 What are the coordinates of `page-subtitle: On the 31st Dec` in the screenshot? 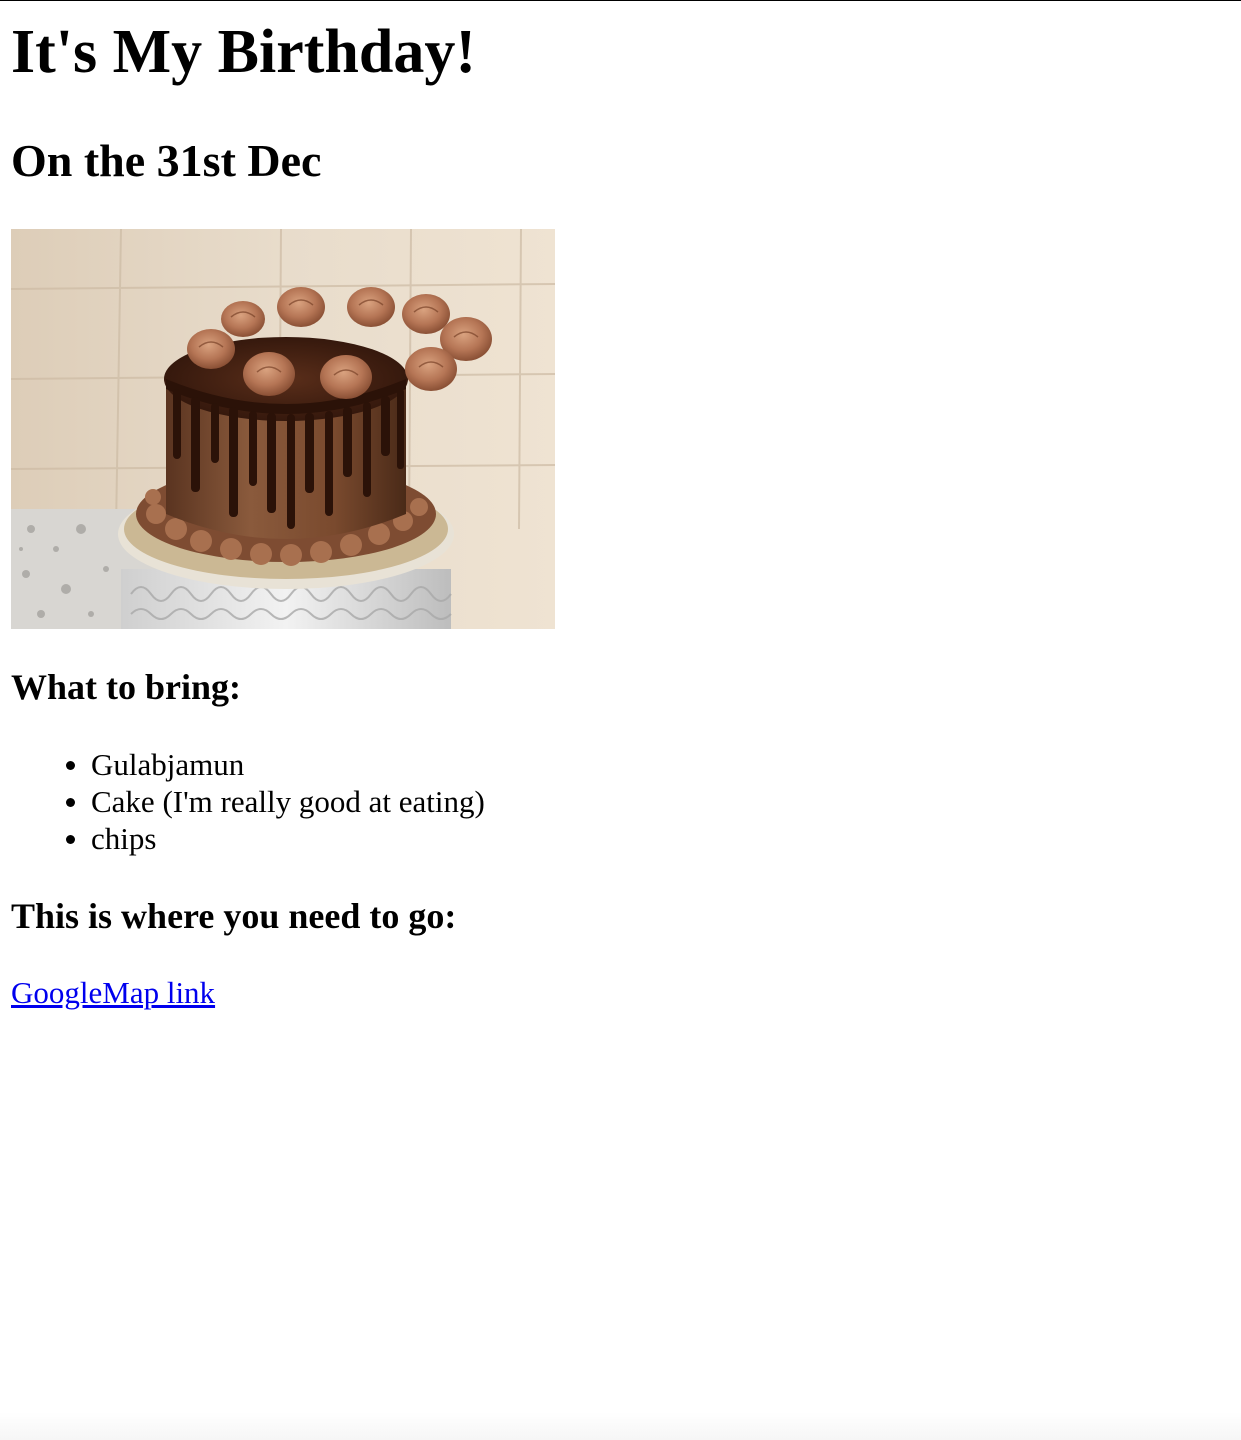 It's located at (166, 160).